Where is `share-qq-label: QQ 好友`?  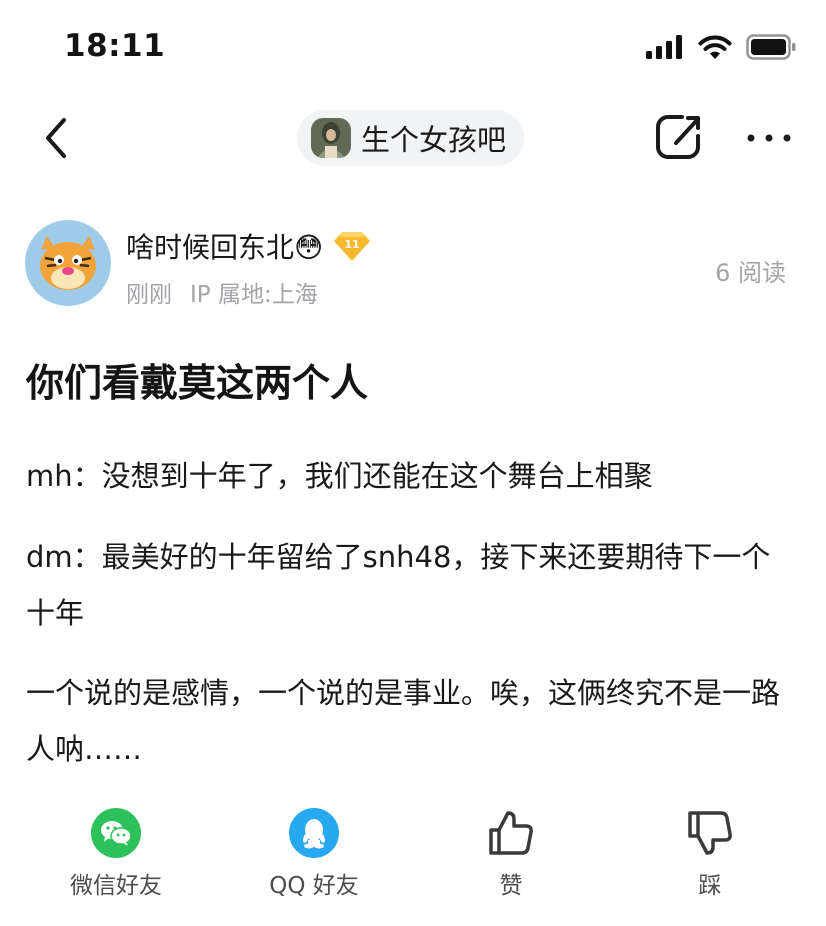 share-qq-label: QQ 好友 is located at coordinates (314, 886).